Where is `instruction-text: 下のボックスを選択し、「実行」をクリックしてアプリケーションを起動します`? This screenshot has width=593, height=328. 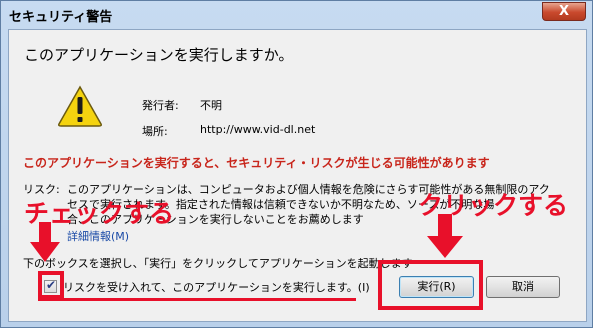 instruction-text: 下のボックスを選択し、「実行」をクリックしてアプリケーションを起動します is located at coordinates (218, 263).